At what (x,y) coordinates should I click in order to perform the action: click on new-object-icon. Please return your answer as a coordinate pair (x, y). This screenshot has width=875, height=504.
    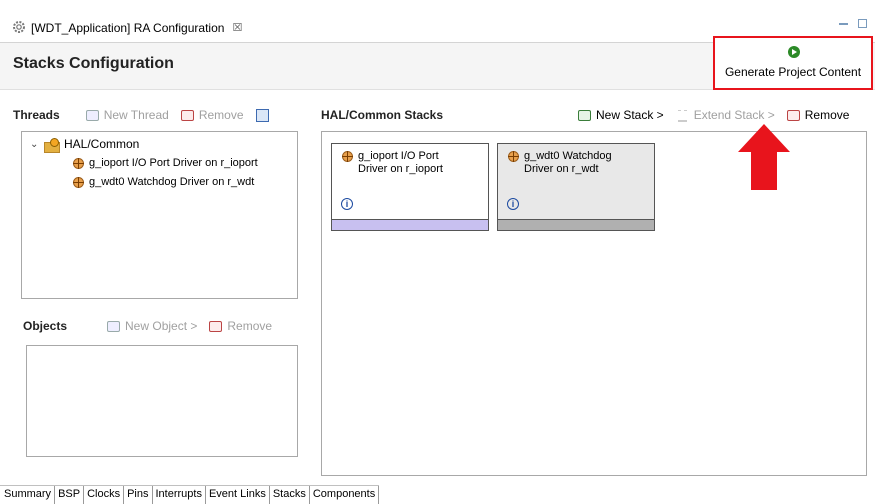
    Looking at the image, I should click on (114, 326).